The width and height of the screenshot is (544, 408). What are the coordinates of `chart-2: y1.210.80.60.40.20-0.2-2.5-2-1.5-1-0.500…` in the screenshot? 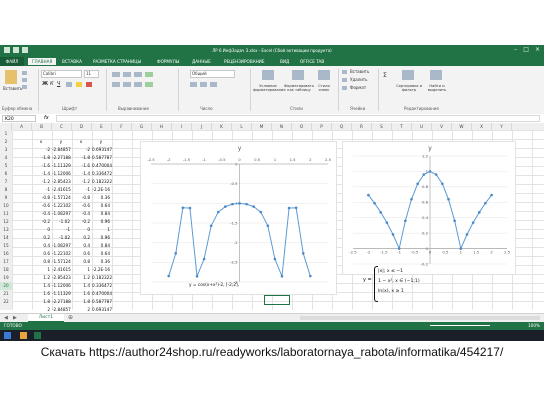 It's located at (429, 208).